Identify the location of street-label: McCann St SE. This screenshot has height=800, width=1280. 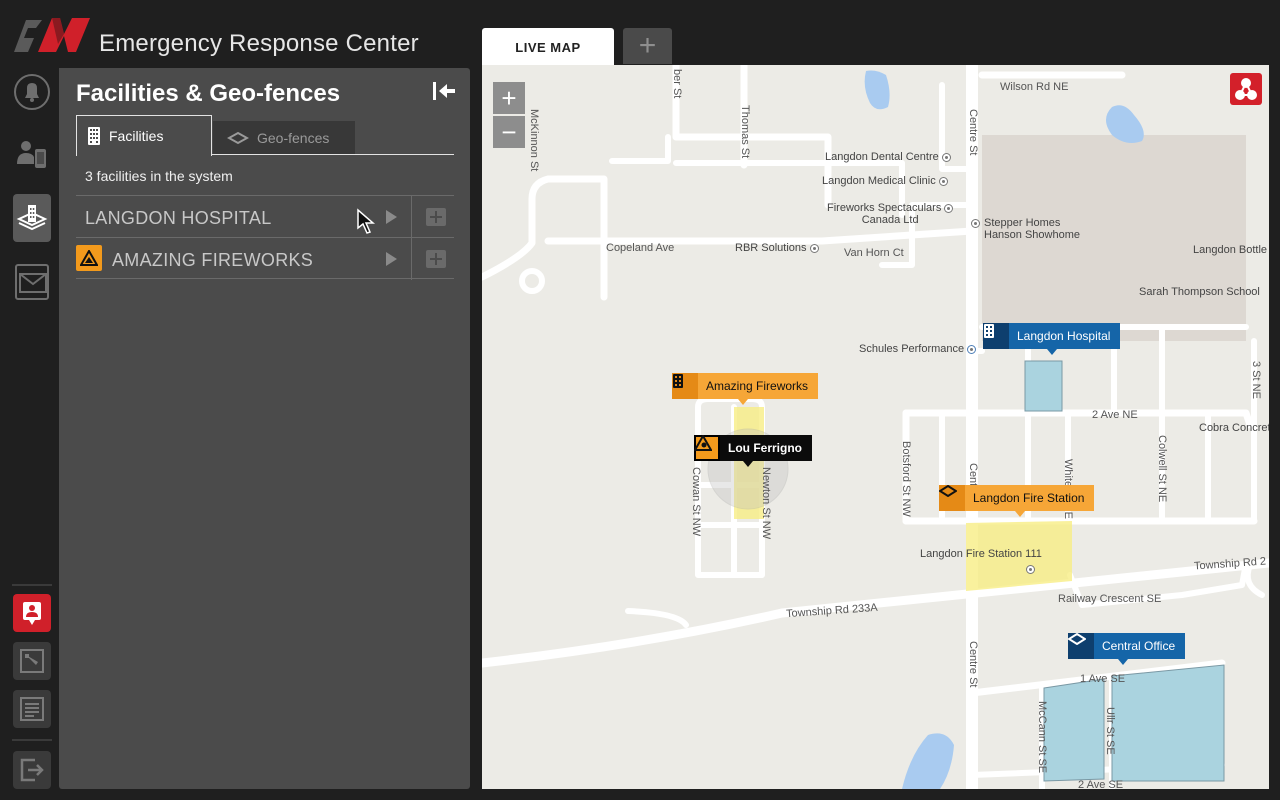
(1042, 737).